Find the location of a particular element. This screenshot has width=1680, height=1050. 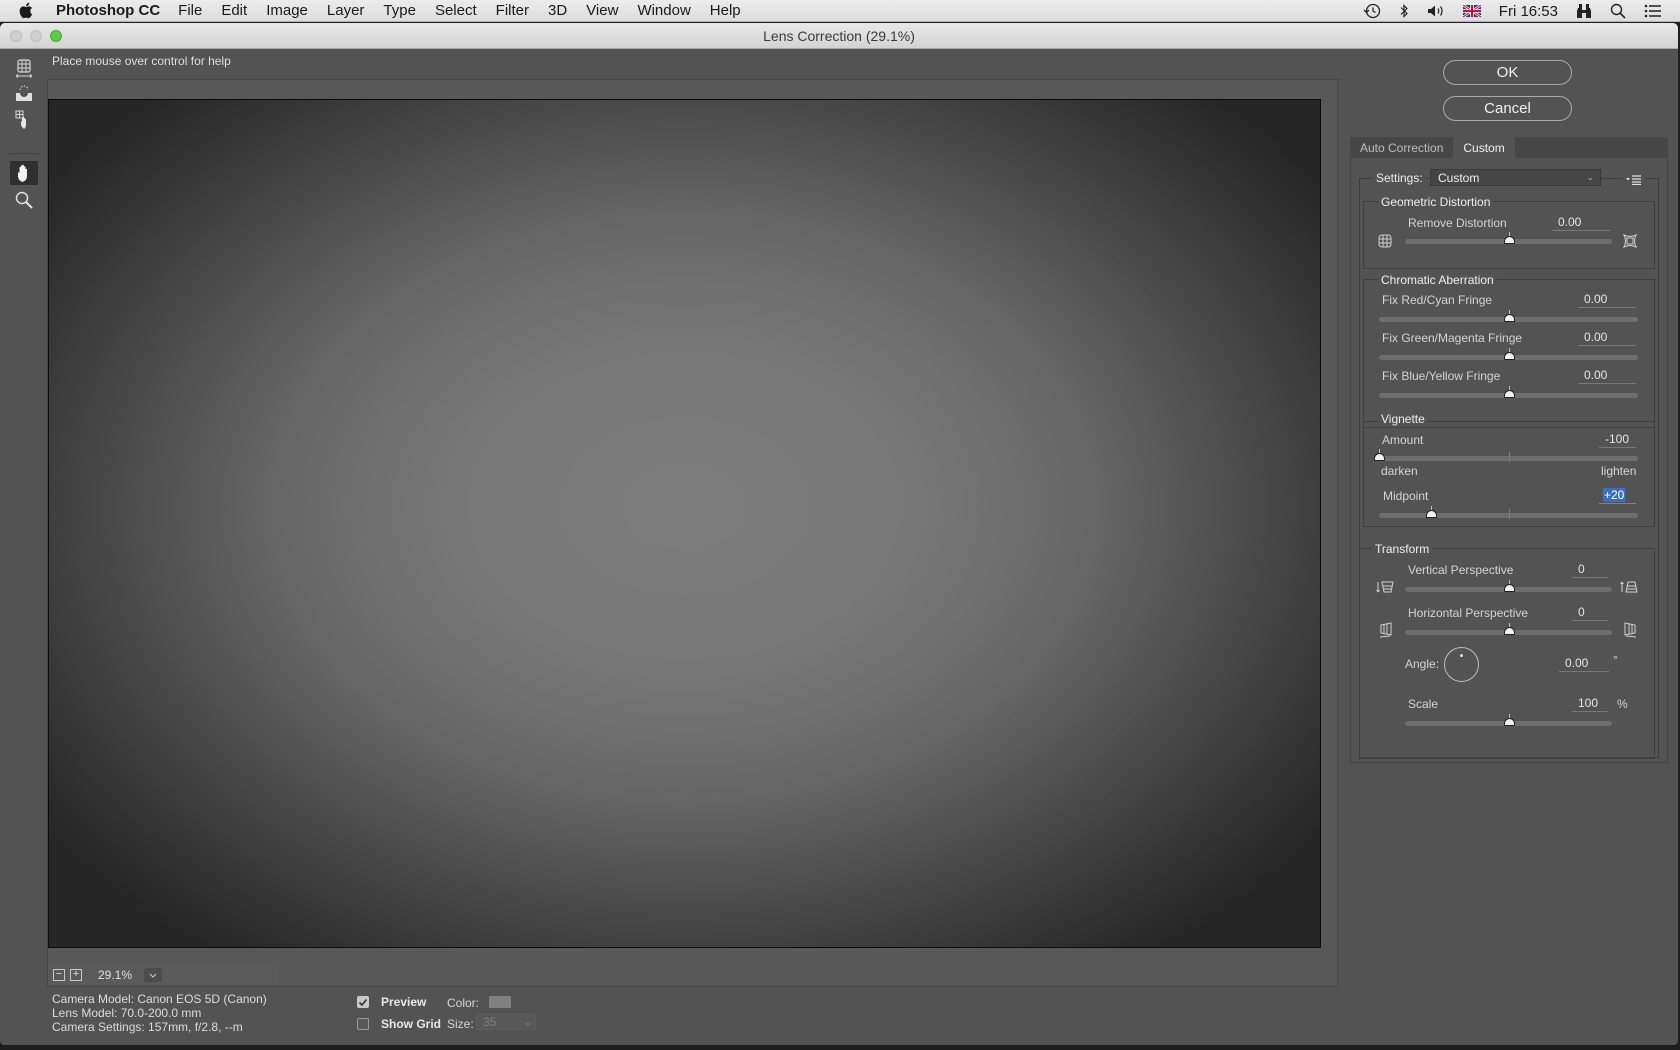

scale-label: Scale is located at coordinates (1423, 704).